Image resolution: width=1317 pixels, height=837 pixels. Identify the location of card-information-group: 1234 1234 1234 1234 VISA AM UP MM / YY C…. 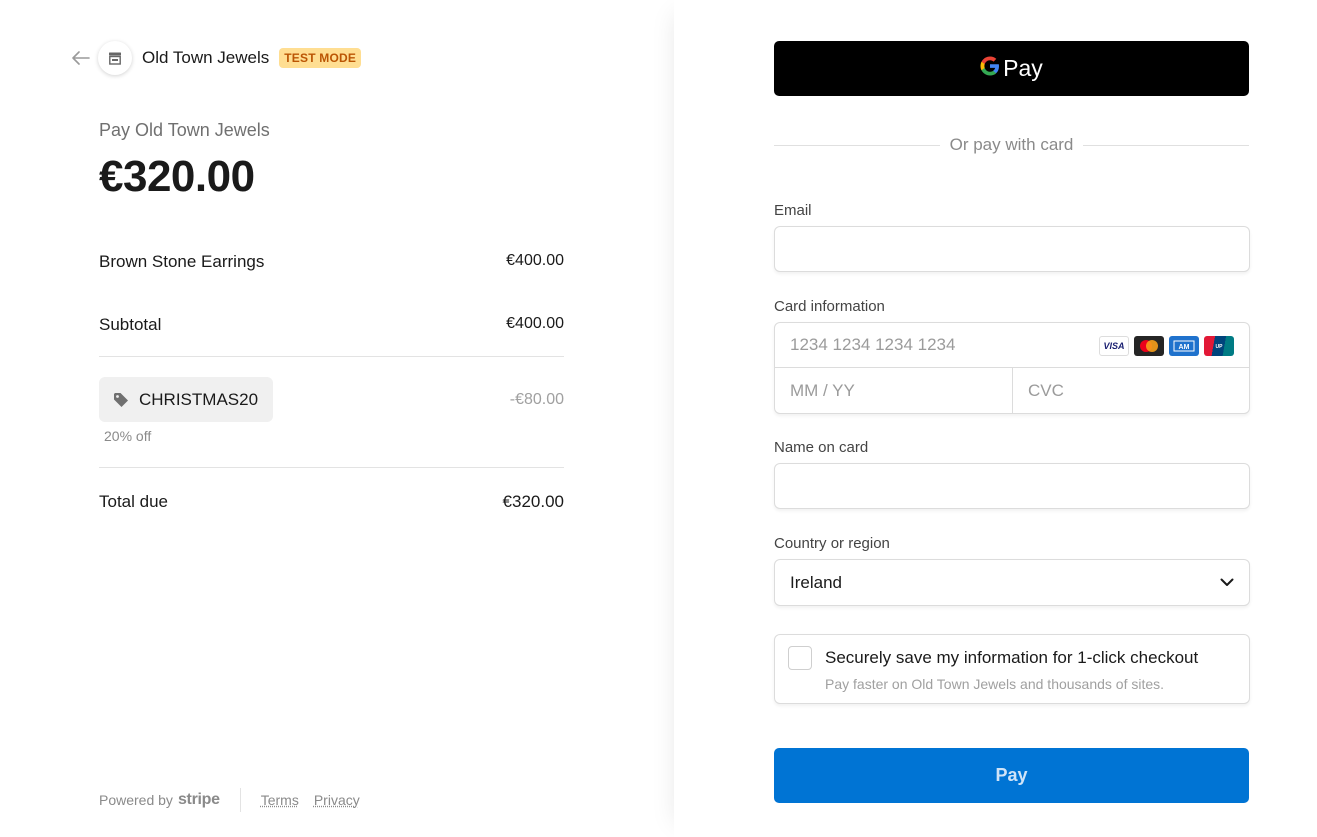
(1012, 368).